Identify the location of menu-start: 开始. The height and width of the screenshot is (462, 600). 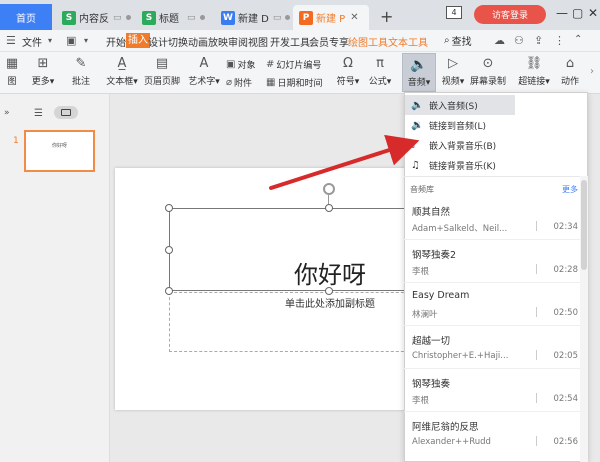
(116, 41).